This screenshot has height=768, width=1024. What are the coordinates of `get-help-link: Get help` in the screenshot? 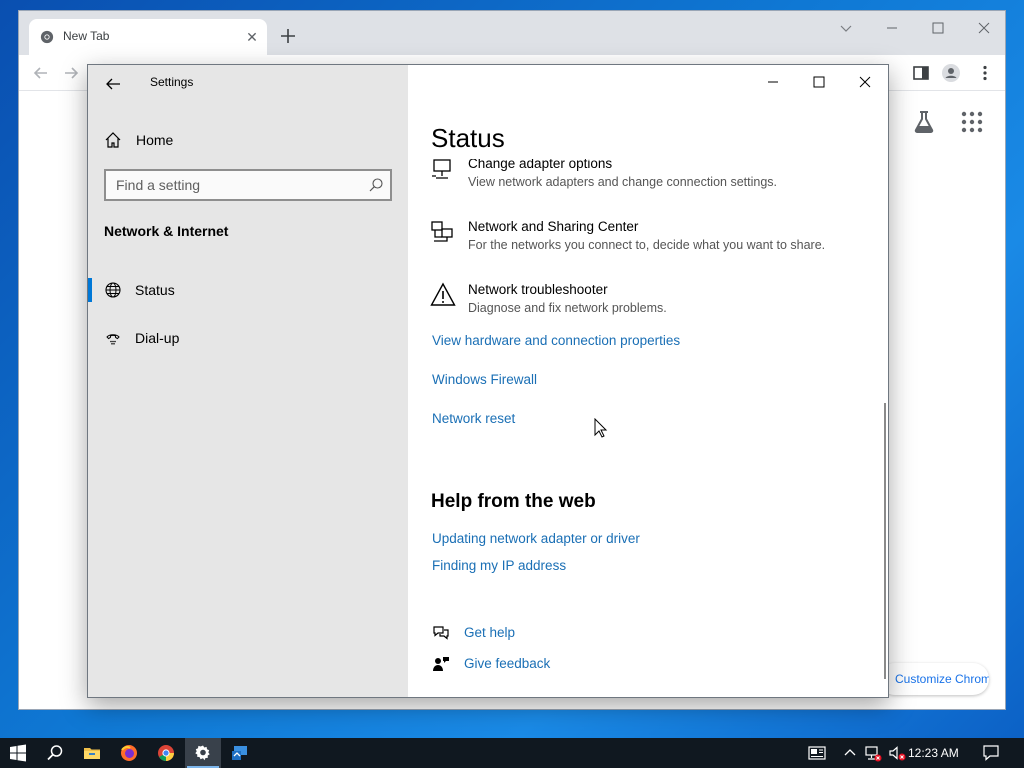 It's located at (562, 634).